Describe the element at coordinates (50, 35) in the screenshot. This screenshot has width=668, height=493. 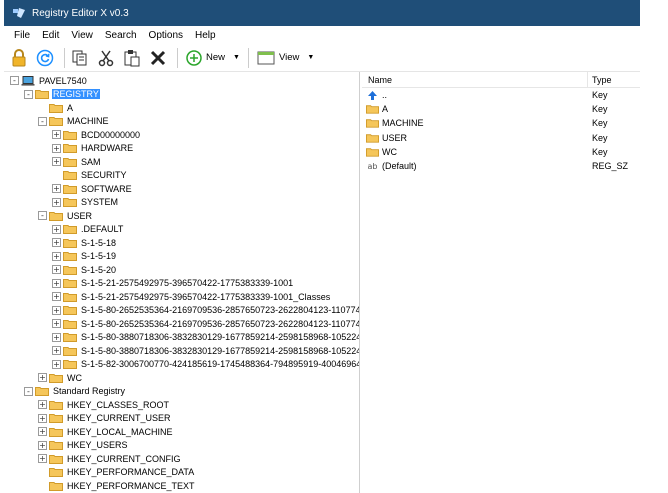
I see `menu-edit: Edit` at that location.